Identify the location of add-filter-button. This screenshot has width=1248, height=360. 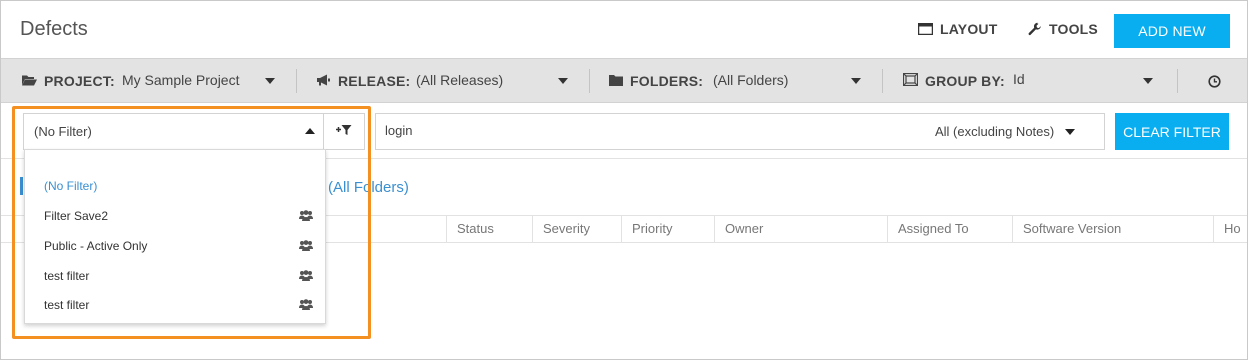
(344, 131).